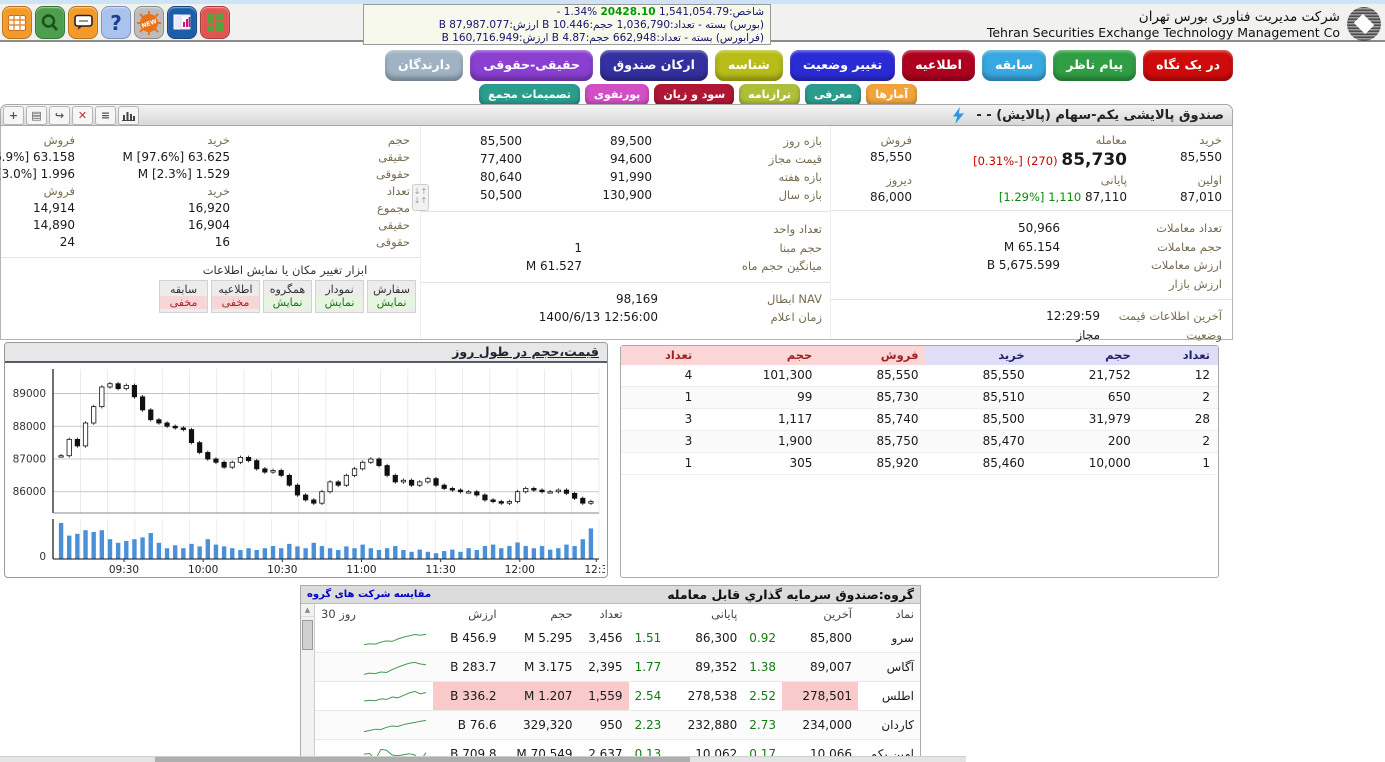 The image size is (1385, 762). Describe the element at coordinates (891, 95) in the screenshot. I see `tab-statistics: آمارها` at that location.